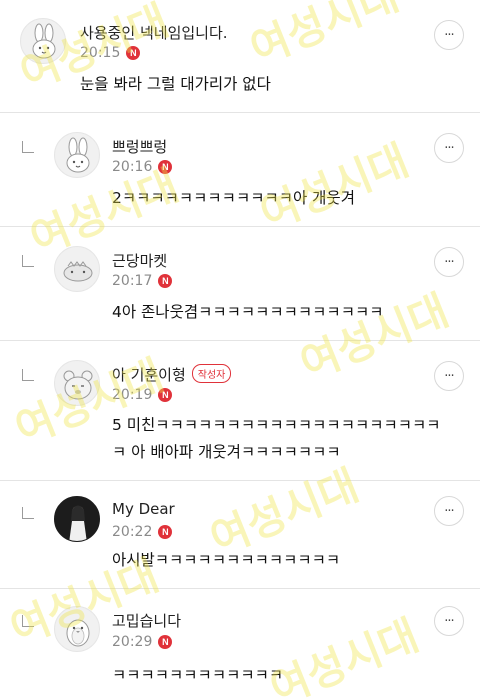 This screenshot has width=480, height=699. I want to click on comment-nickname-text: 아 기훈이형, so click(149, 375).